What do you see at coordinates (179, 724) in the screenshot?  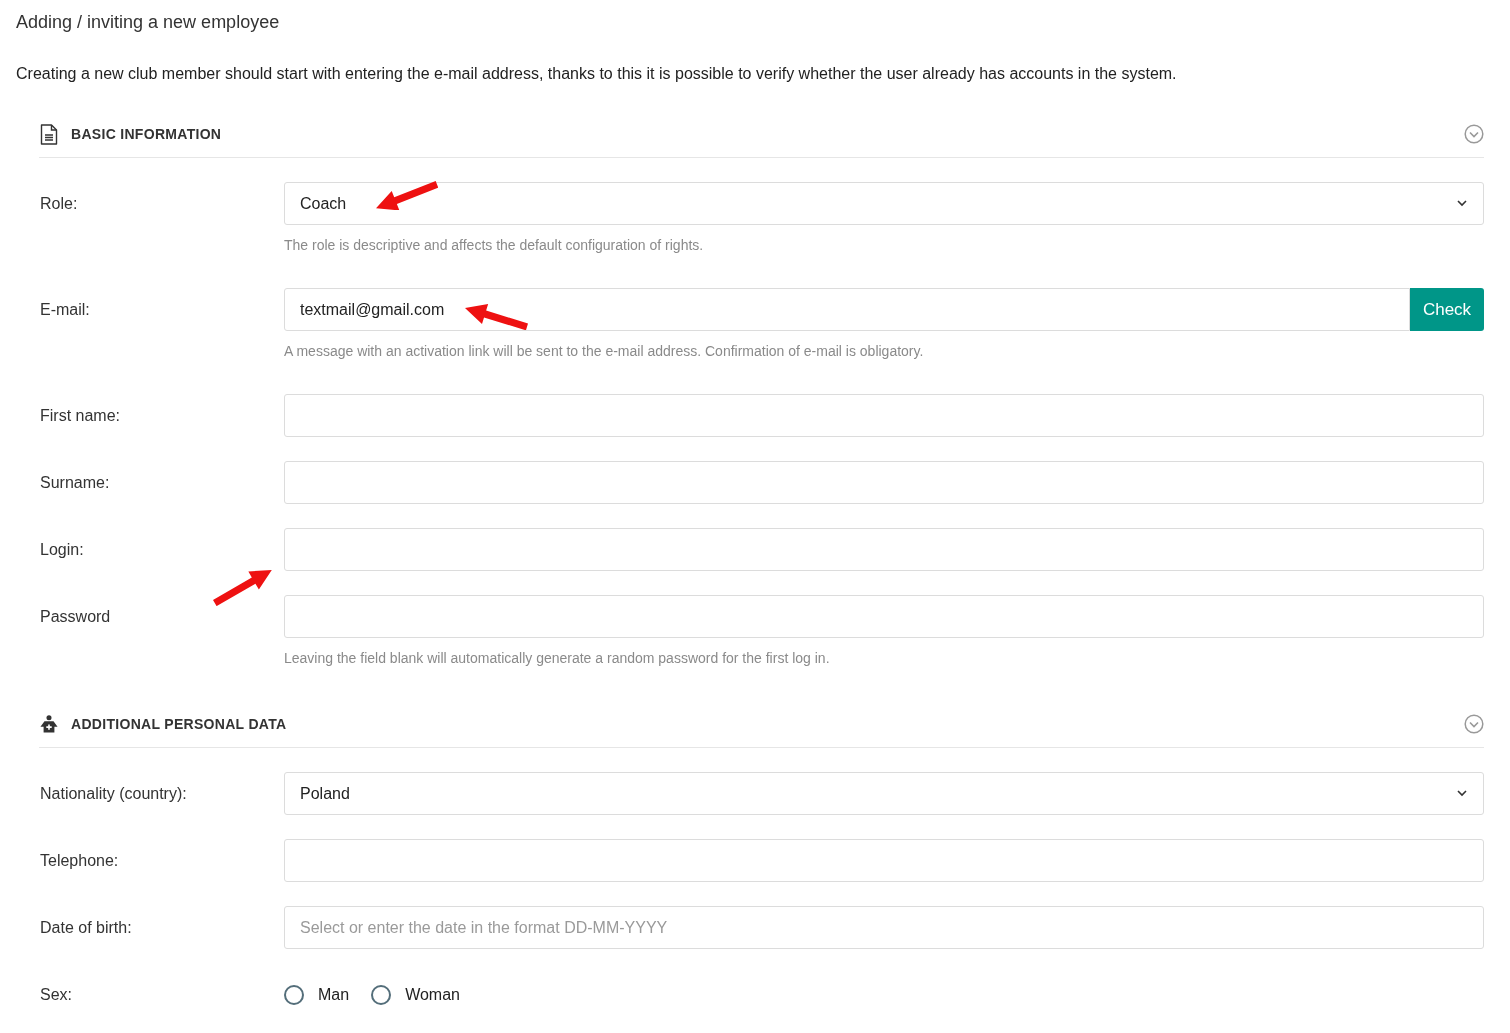 I see `section-title: ADDITIONAL PERSONAL DATA` at bounding box center [179, 724].